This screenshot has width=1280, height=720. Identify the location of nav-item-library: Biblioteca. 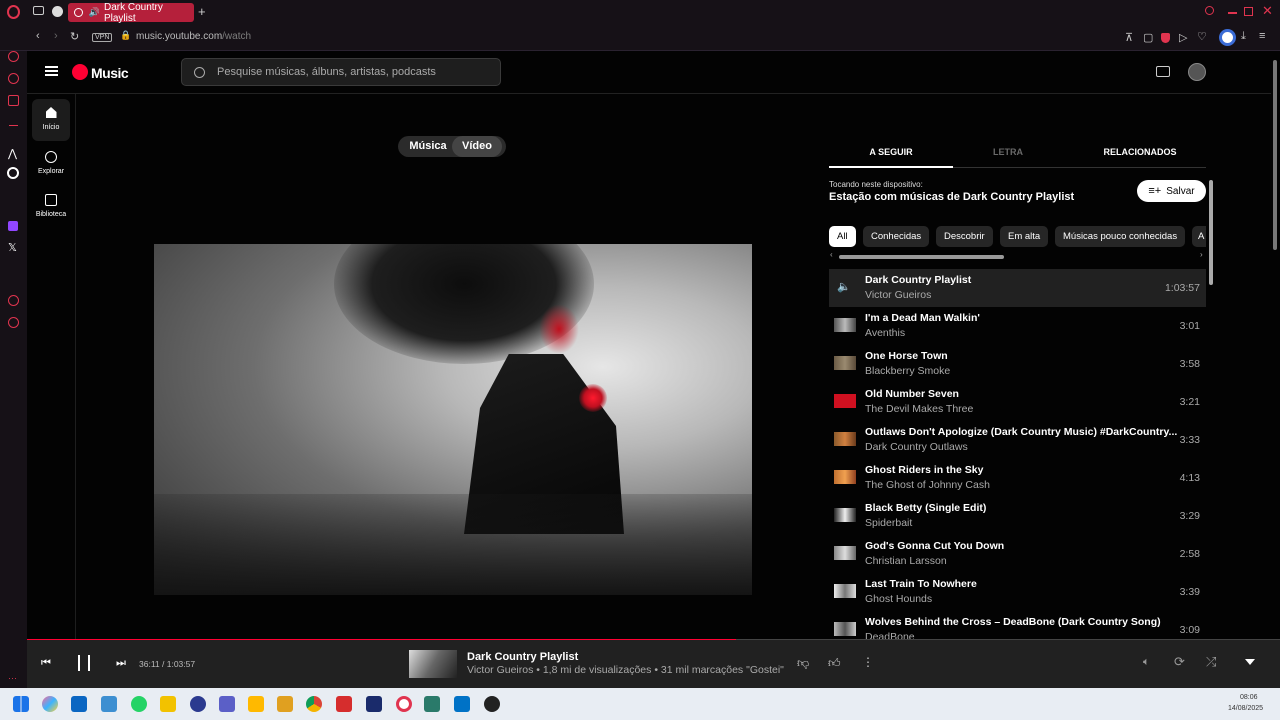
(51, 206).